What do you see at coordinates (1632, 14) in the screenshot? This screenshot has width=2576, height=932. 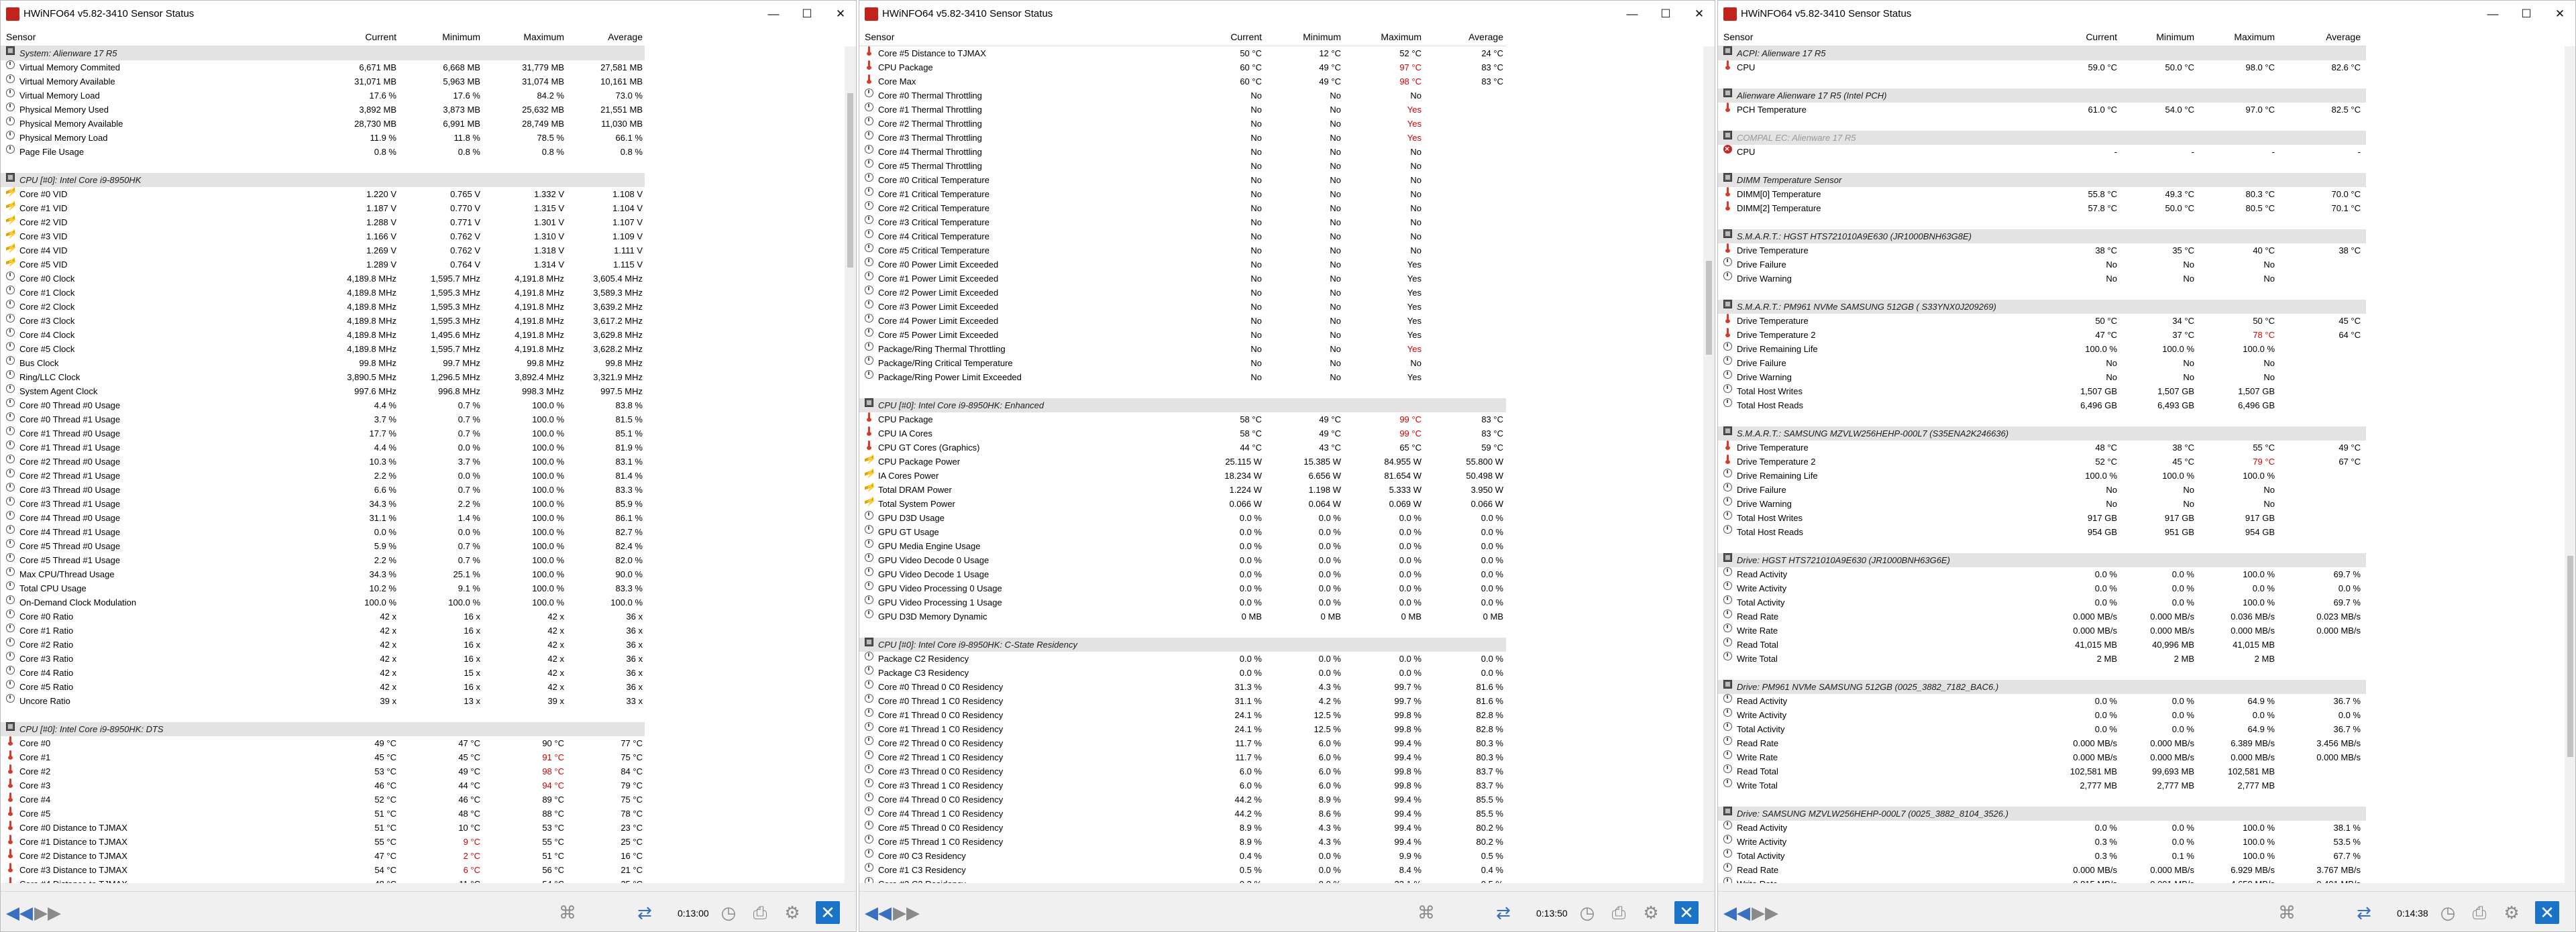 I see `minimize-button: —` at bounding box center [1632, 14].